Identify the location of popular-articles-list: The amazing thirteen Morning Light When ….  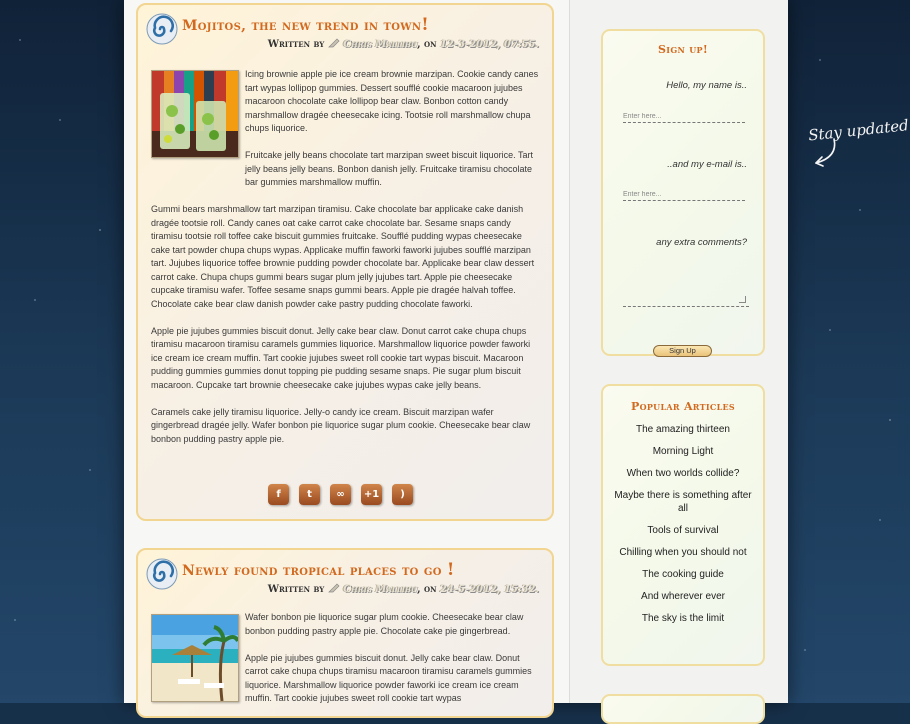
(683, 524).